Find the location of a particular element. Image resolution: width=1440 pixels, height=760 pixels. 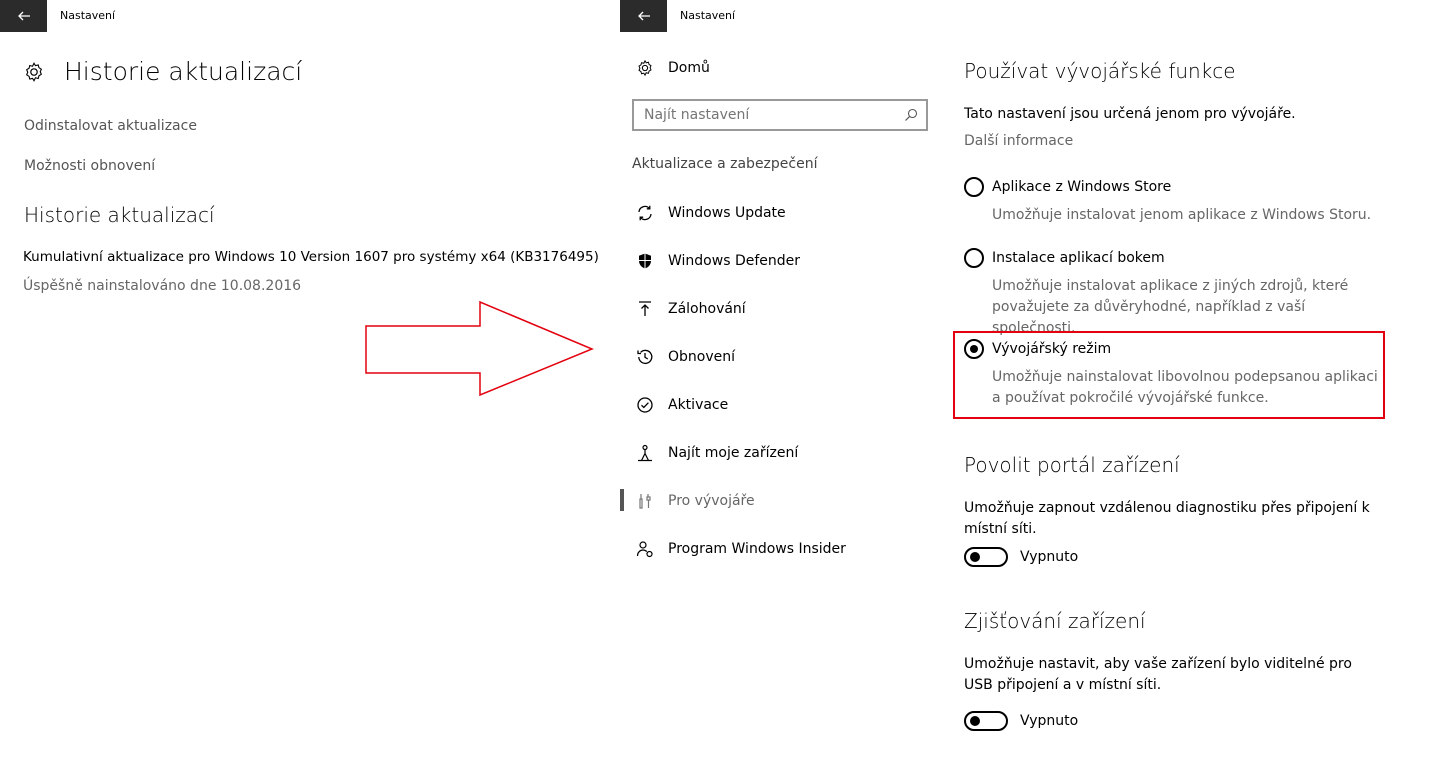

nav-item-find-device: Najít moje zařízení is located at coordinates (717, 453).